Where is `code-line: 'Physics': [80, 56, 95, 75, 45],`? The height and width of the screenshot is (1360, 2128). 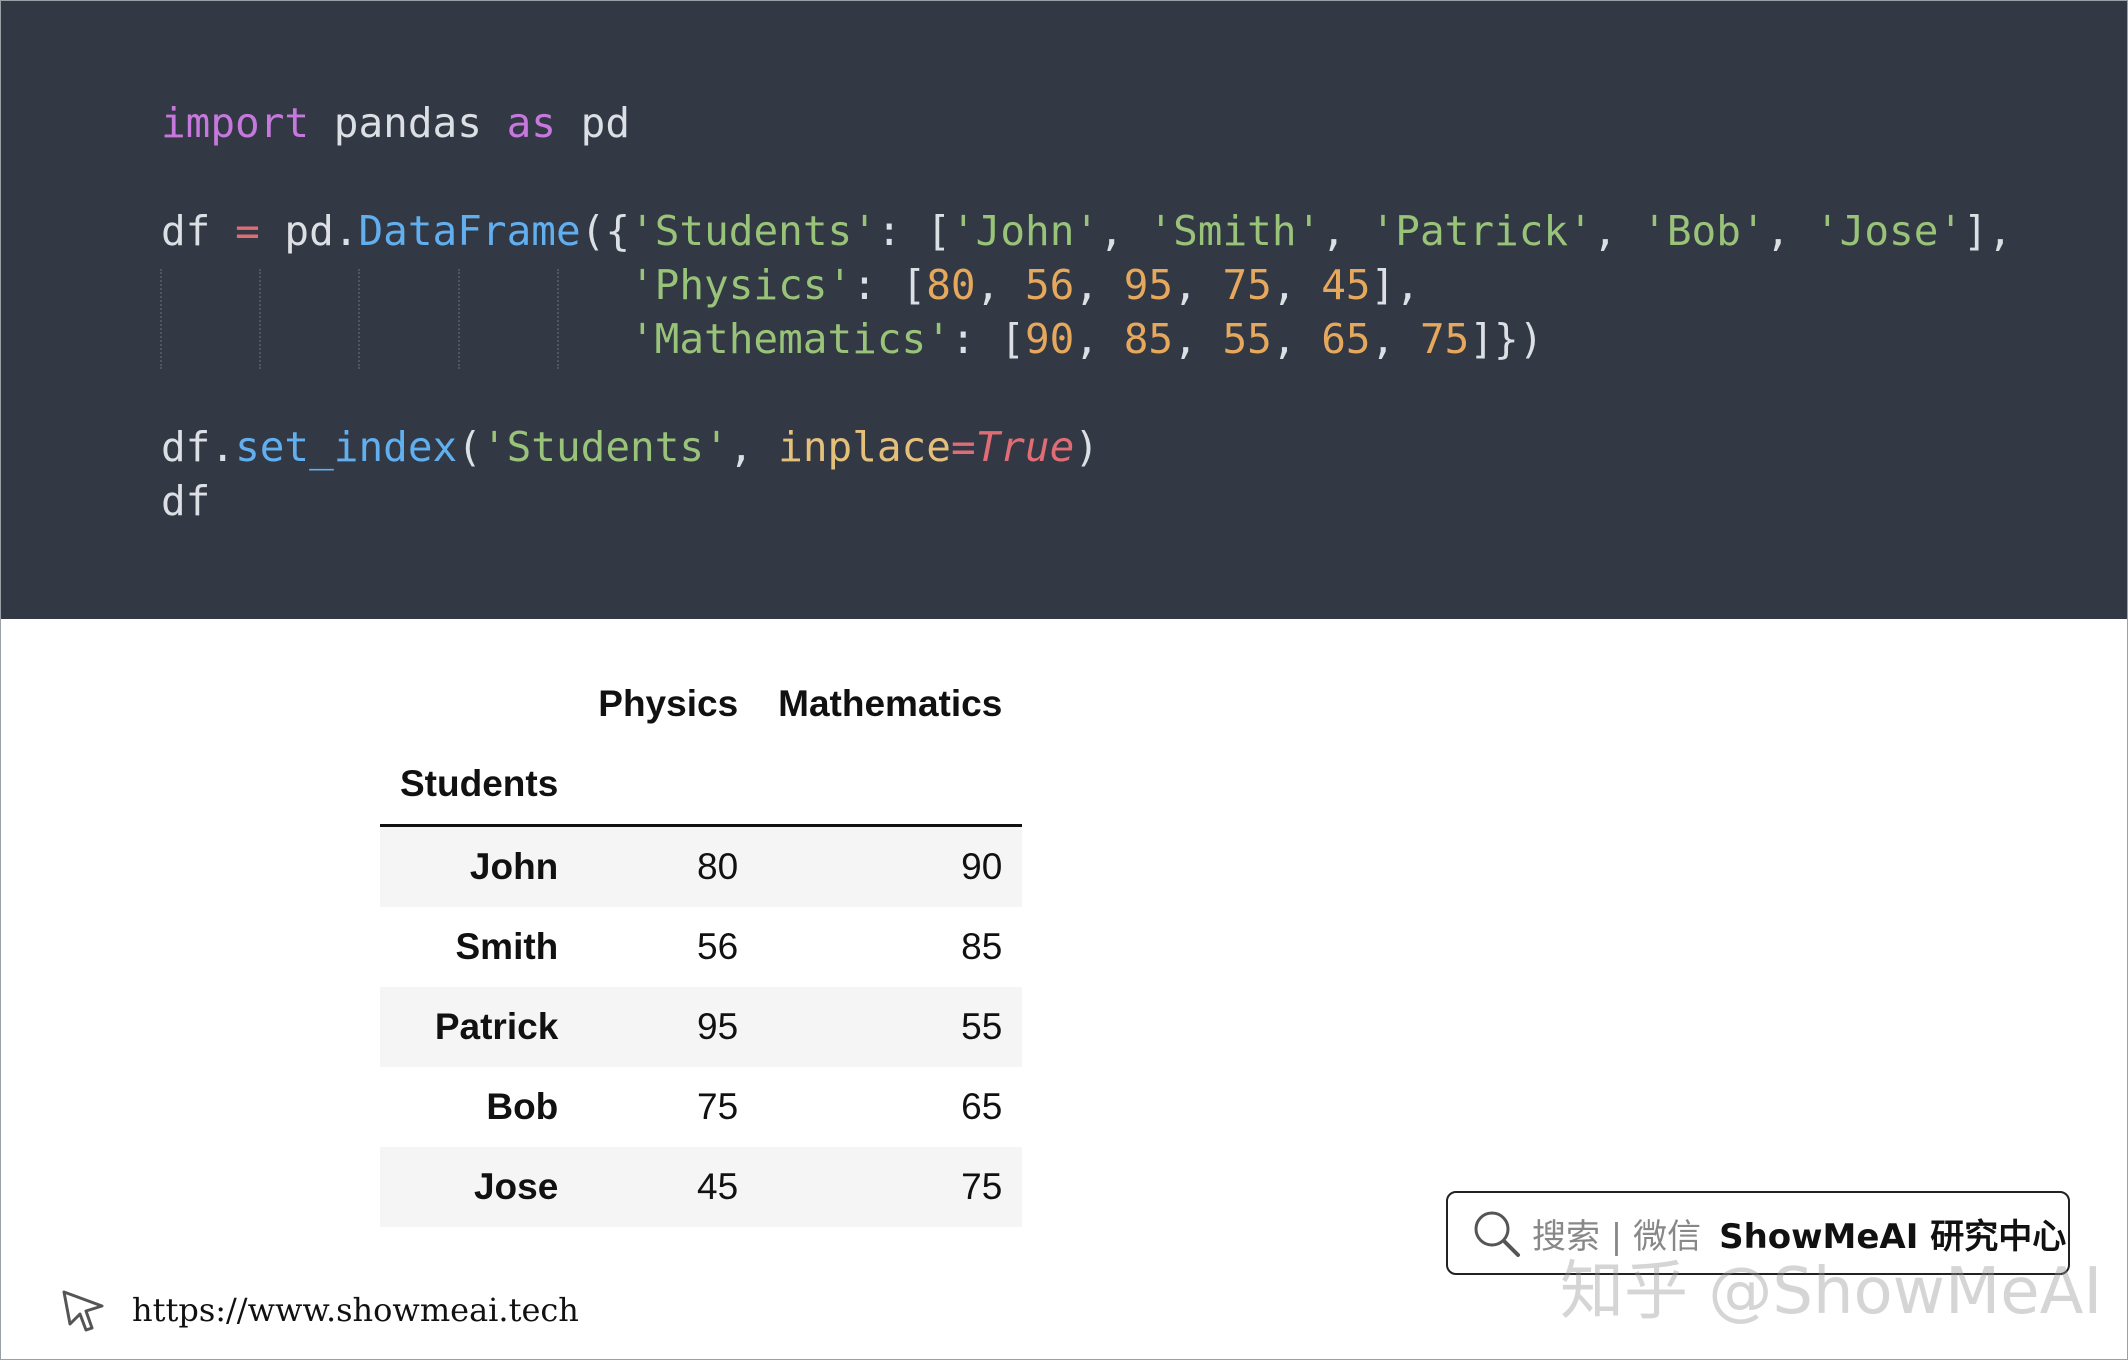 code-line: 'Physics': [80, 56, 95, 75, 45], is located at coordinates (1086, 285).